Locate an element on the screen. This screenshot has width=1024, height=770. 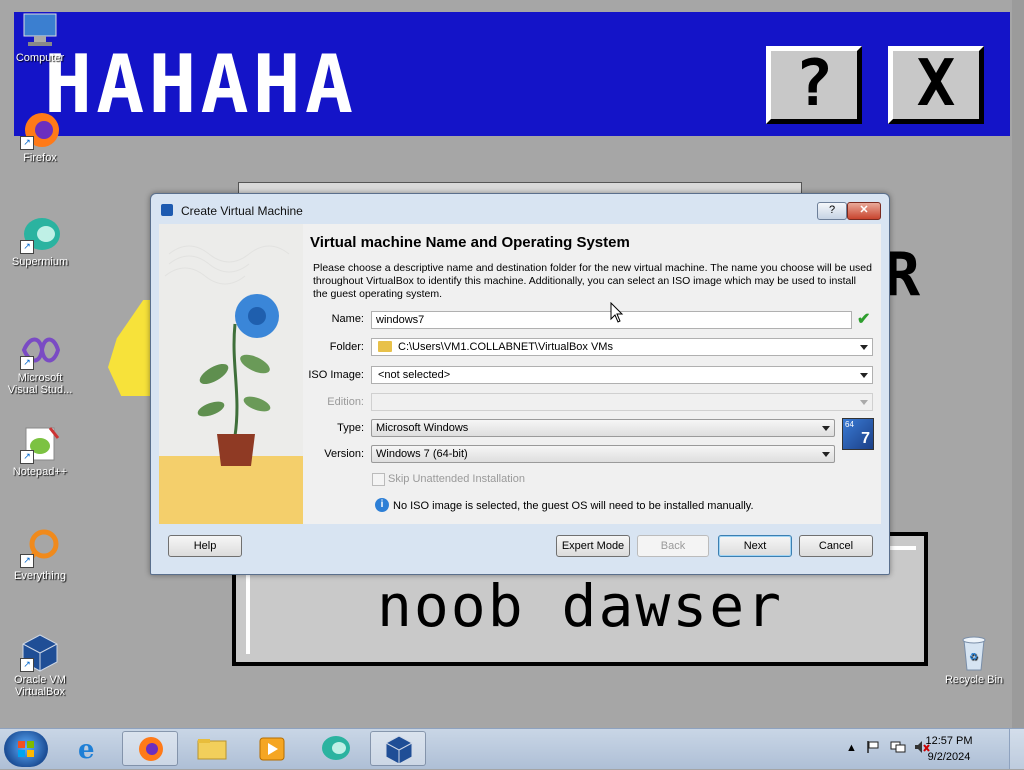
name-valid-check-icon: ✔ is located at coordinates (864, 319).